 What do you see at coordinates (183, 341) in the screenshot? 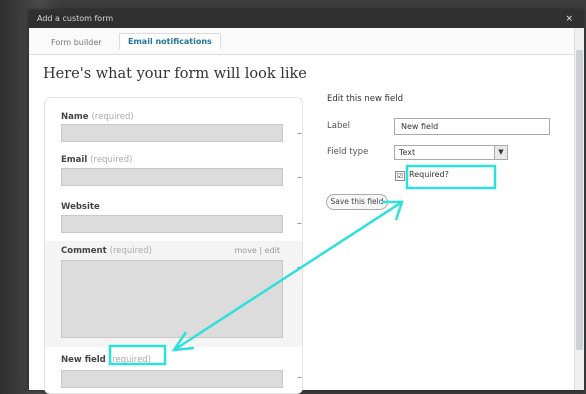
I see `annotation-arrowhead-start` at bounding box center [183, 341].